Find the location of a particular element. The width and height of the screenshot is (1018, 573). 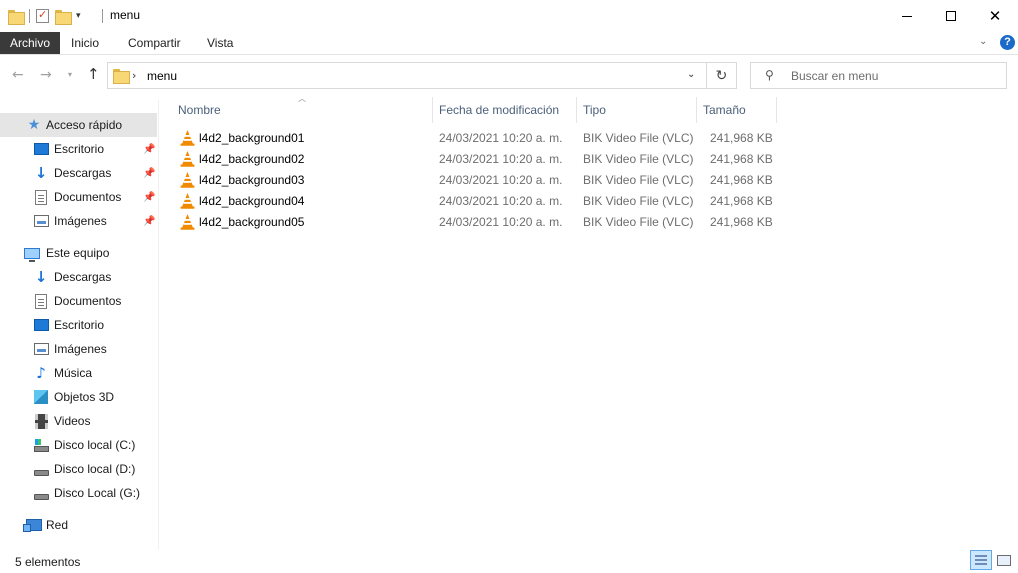

sidebar-item-imagenes: Imágenes 📌 is located at coordinates (78, 221).